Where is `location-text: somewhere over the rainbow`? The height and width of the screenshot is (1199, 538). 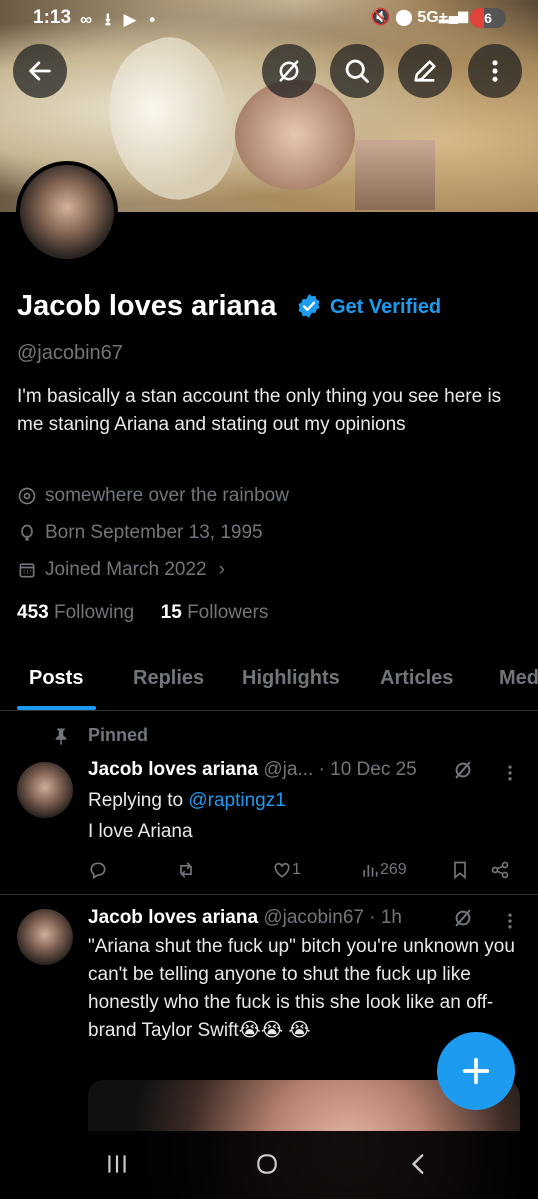
location-text: somewhere over the rainbow is located at coordinates (167, 495).